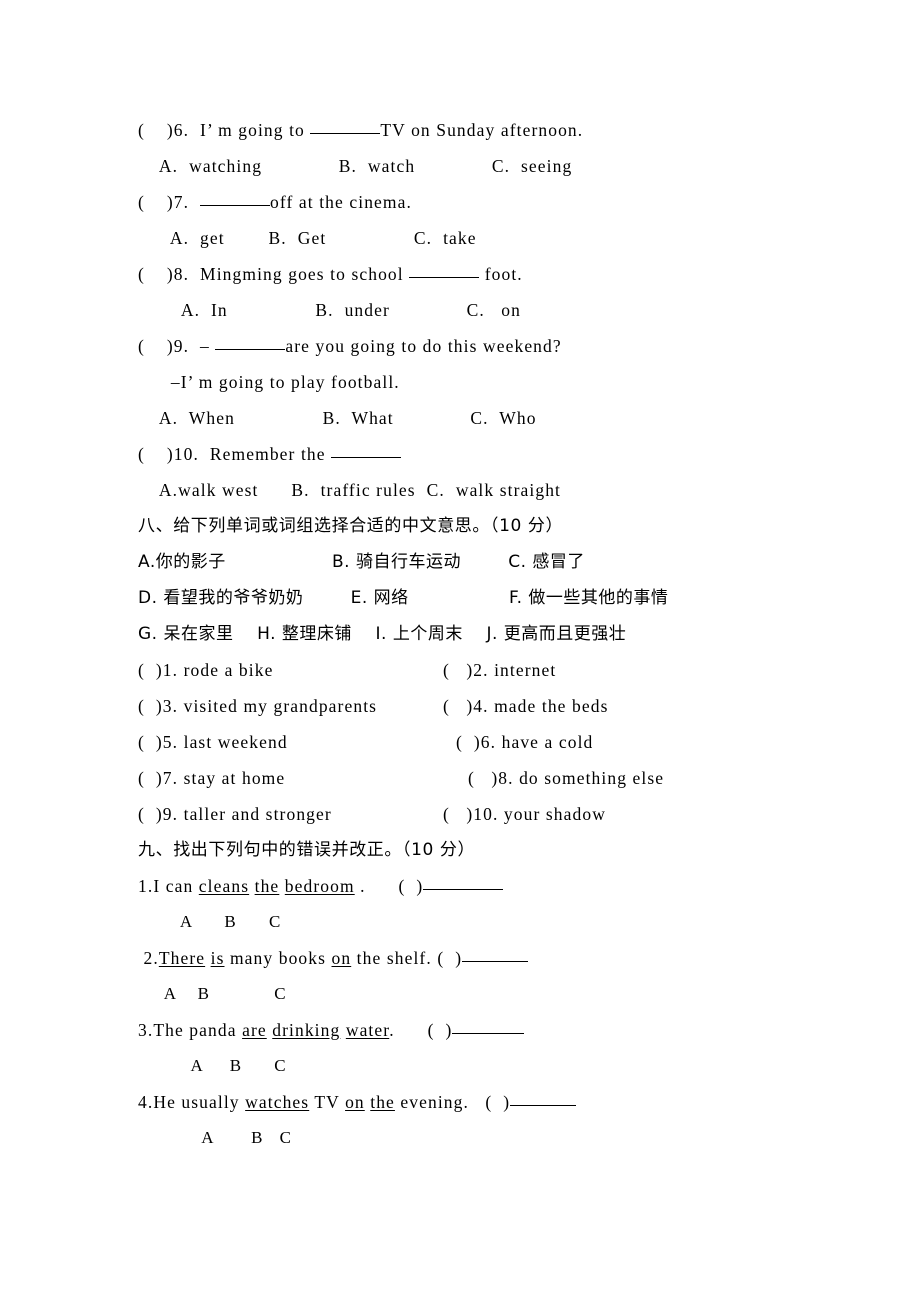 This screenshot has height=1302, width=920. Describe the element at coordinates (482, 130) in the screenshot. I see `question-6-stem-after: TV on Sunday afternoon.` at that location.